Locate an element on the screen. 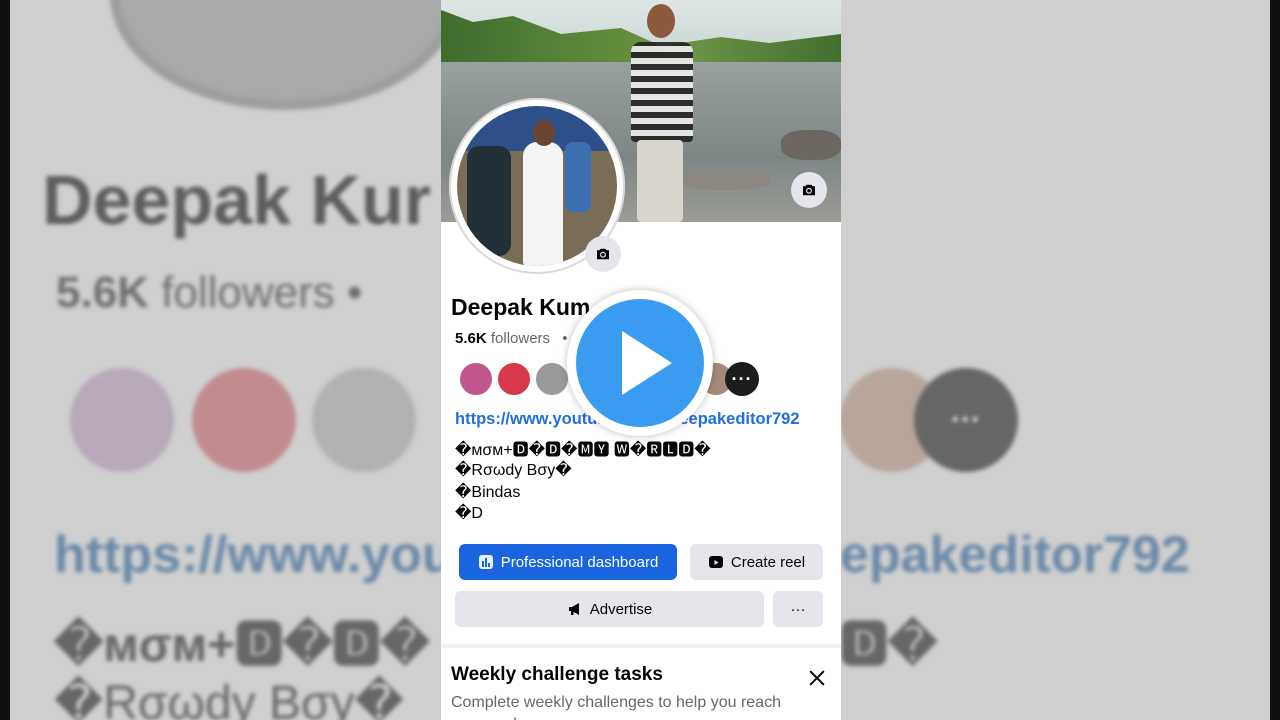 The height and width of the screenshot is (720, 1280). backdrop-bio-line: �Rσωdу Bσу� is located at coordinates (229, 698).